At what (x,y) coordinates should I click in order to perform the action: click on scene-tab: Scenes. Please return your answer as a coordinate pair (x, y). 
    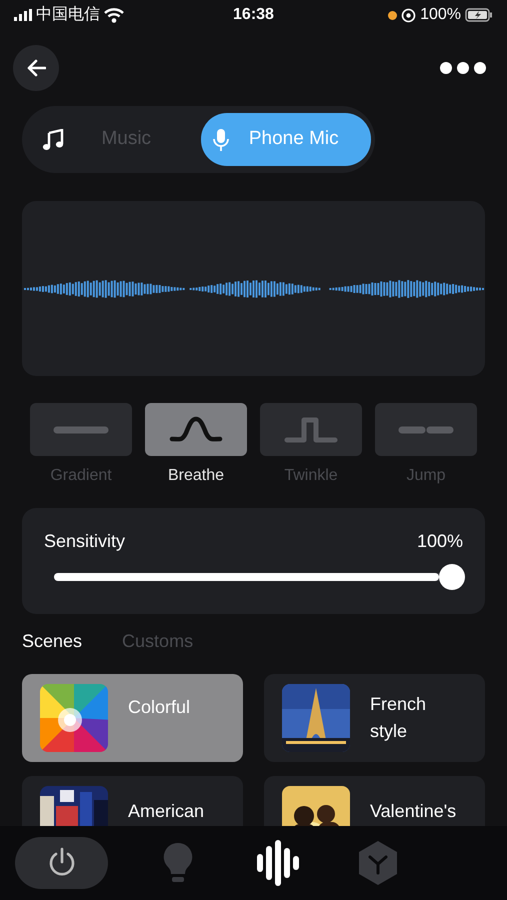
    Looking at the image, I should click on (41, 641).